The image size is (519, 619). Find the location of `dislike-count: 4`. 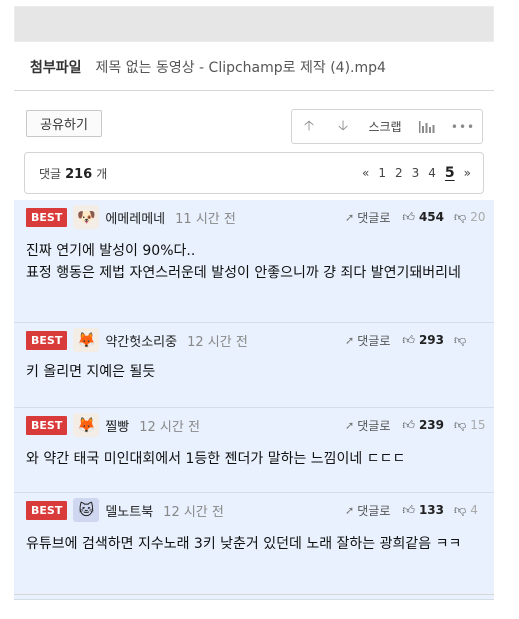

dislike-count: 4 is located at coordinates (474, 510).